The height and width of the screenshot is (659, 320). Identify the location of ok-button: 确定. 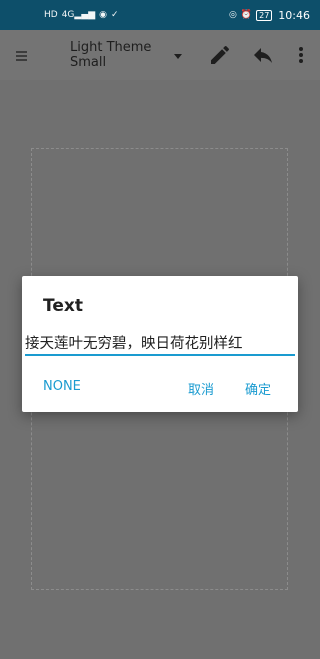
(258, 388).